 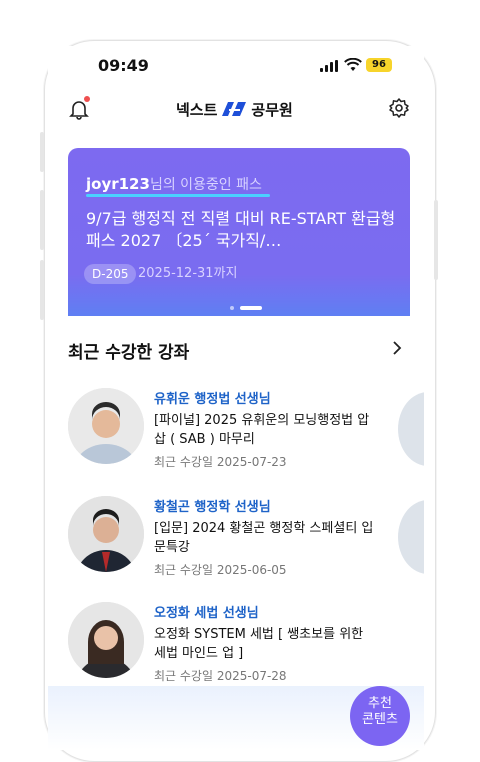 What do you see at coordinates (380, 703) in the screenshot?
I see `recommend-label-line1: 추천` at bounding box center [380, 703].